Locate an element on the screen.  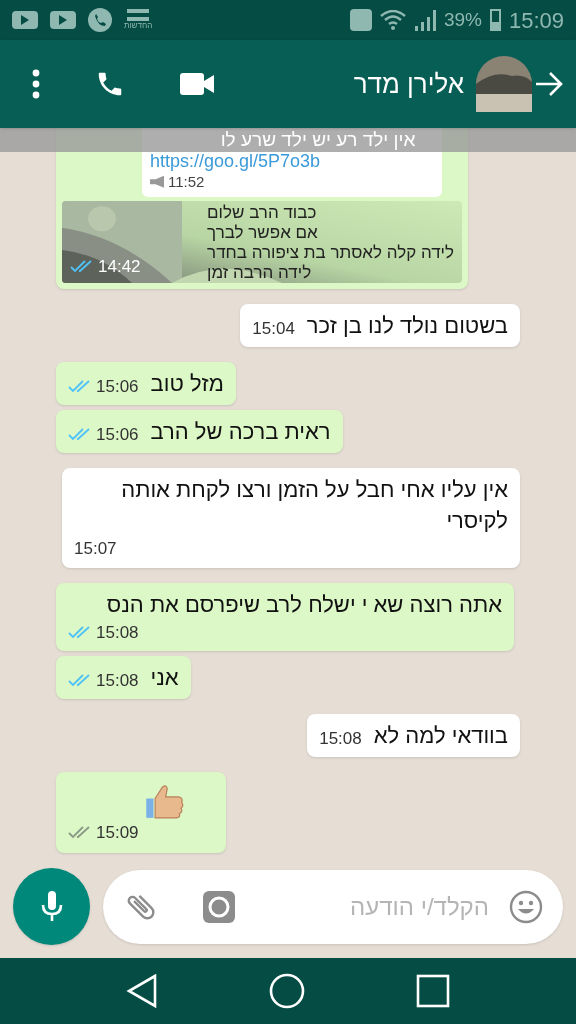
caption-line: כבוד הרב שלום is located at coordinates (262, 213).